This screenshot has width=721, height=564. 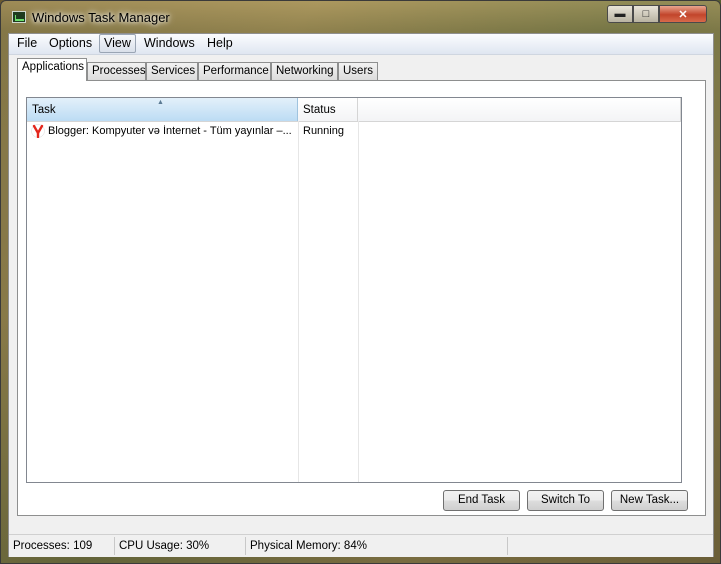 What do you see at coordinates (101, 17) in the screenshot?
I see `window-title: Windows Task Manager` at bounding box center [101, 17].